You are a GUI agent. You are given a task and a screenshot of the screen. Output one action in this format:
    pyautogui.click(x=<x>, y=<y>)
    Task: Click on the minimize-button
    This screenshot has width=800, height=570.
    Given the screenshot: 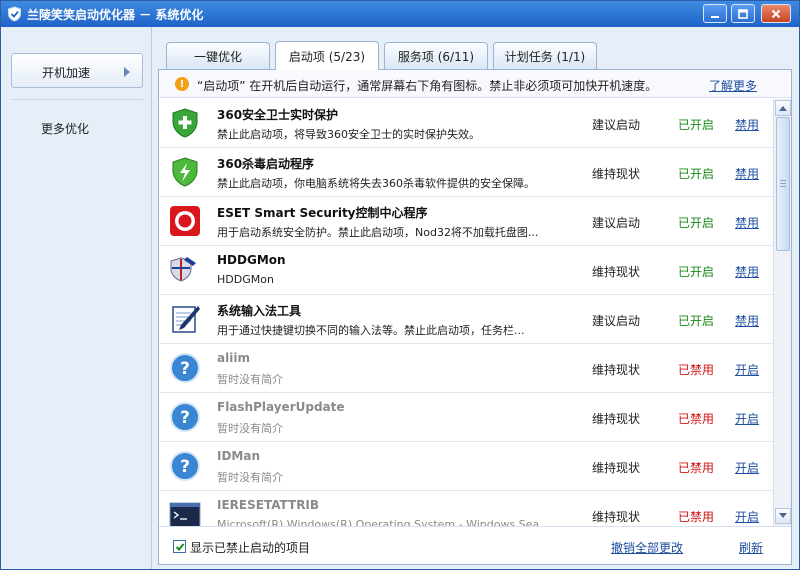 What is the action you would take?
    pyautogui.click(x=715, y=13)
    